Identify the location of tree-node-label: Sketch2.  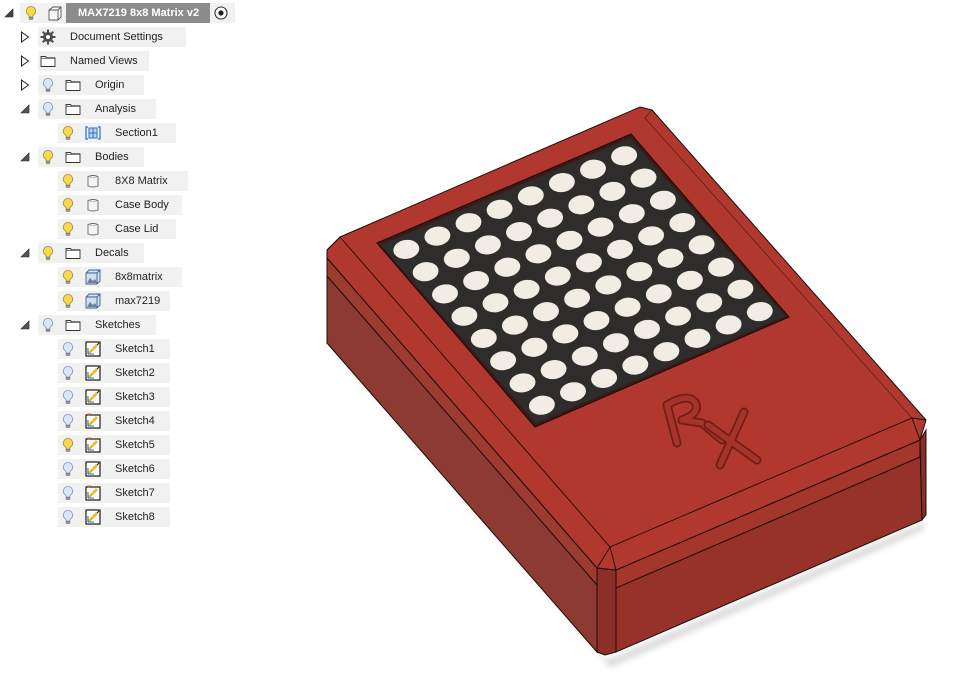
(135, 373).